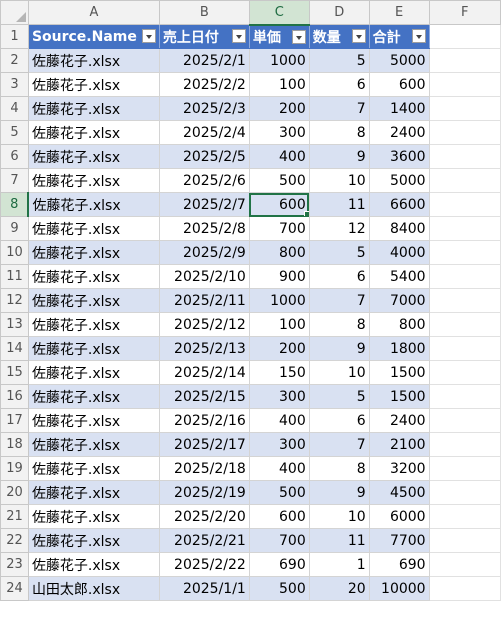  What do you see at coordinates (399, 540) in the screenshot?
I see `cell-total: 7700` at bounding box center [399, 540].